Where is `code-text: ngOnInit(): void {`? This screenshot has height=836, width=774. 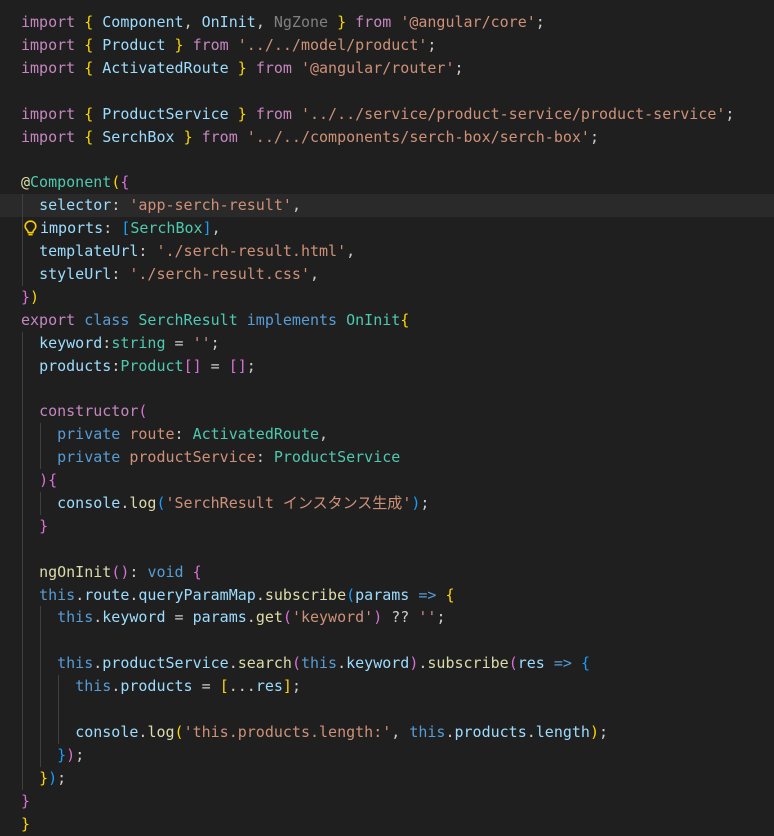 code-text: ngOnInit(): void { is located at coordinates (111, 572).